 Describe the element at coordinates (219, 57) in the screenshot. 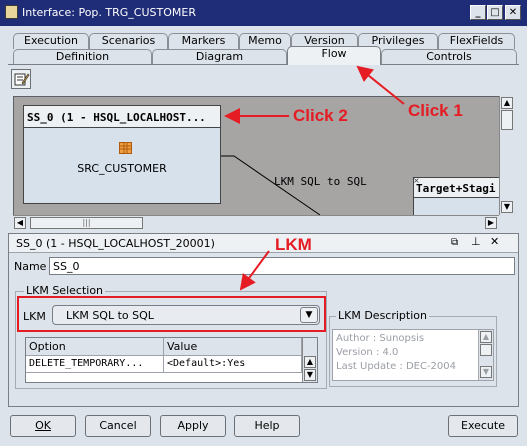

I see `tab-diagram: Diagram` at that location.